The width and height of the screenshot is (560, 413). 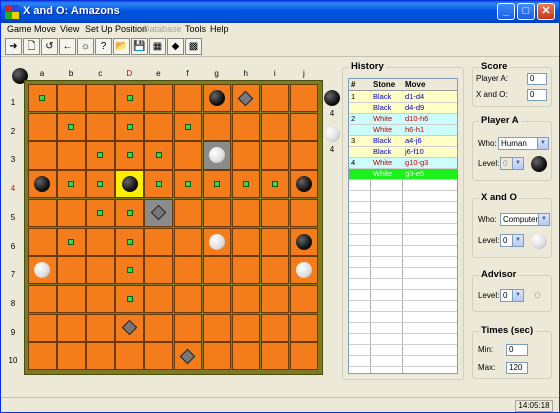 I want to click on board-cell-a9, so click(x=42, y=327).